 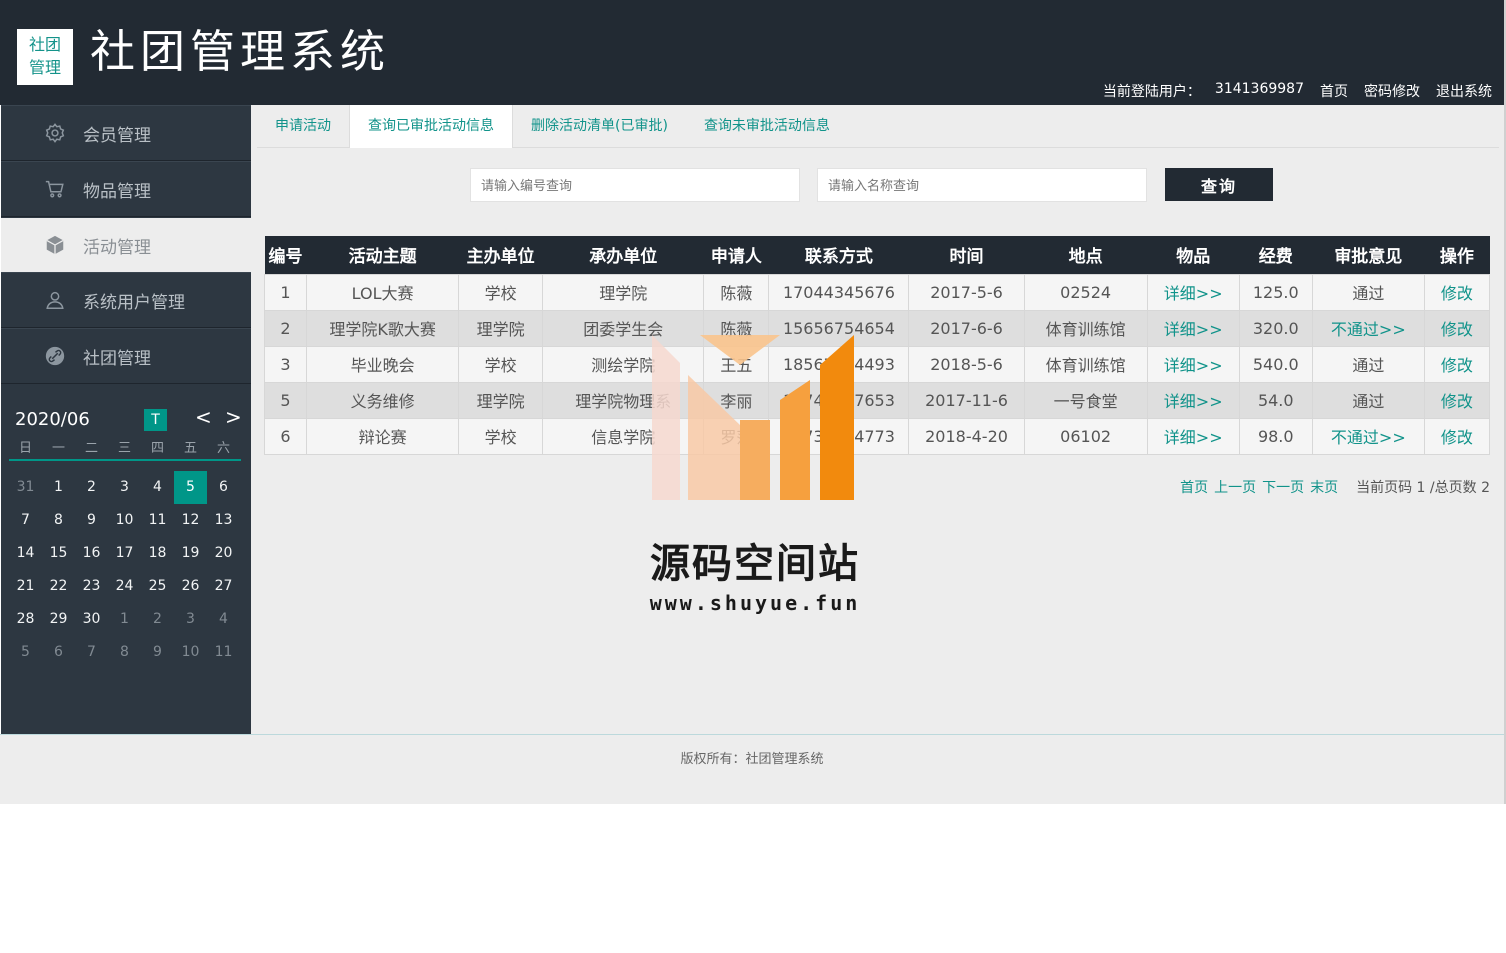 What do you see at coordinates (1194, 487) in the screenshot?
I see `page-first-link: 首页` at bounding box center [1194, 487].